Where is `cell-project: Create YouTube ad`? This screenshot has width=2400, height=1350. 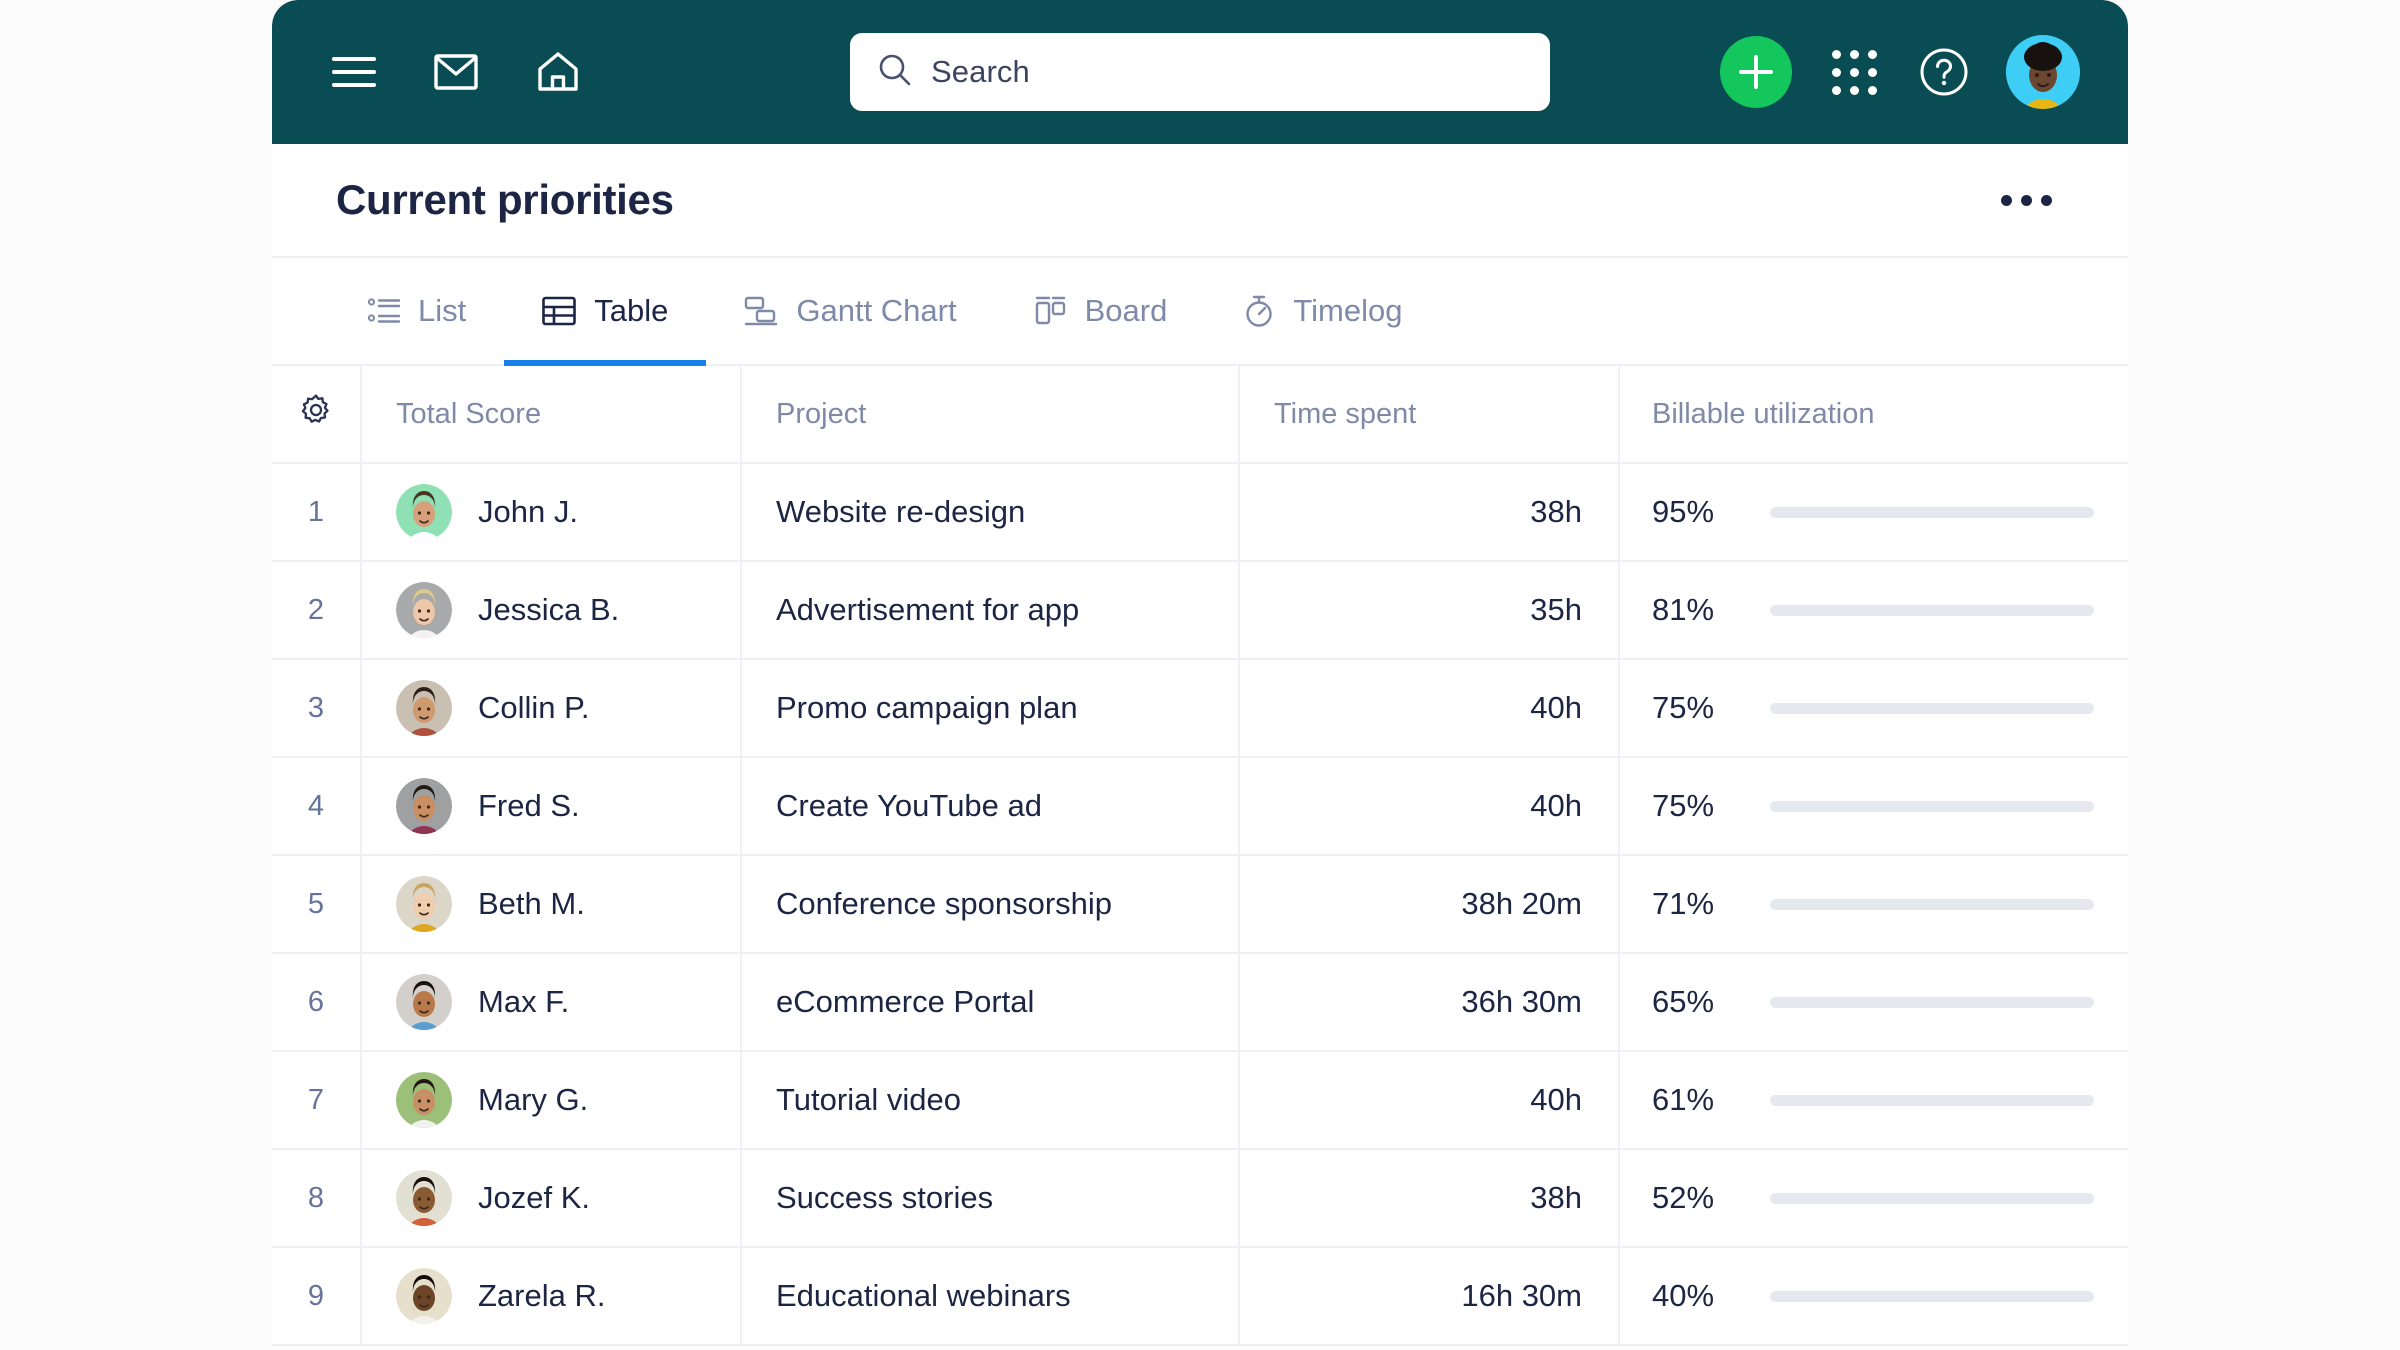
cell-project: Create YouTube ad is located at coordinates (991, 806).